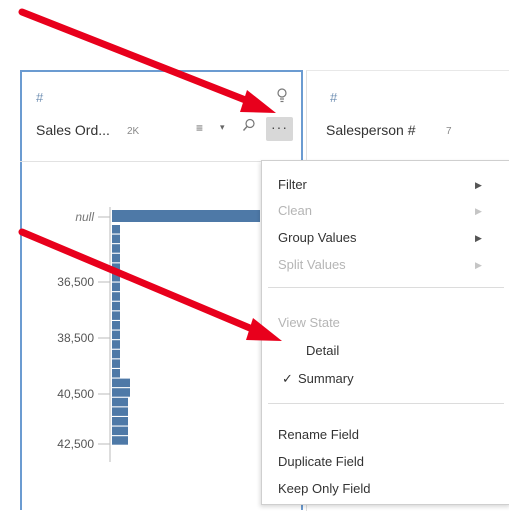 The width and height of the screenshot is (509, 511). What do you see at coordinates (147, 60) in the screenshot?
I see `arrow-to-more-button` at bounding box center [147, 60].